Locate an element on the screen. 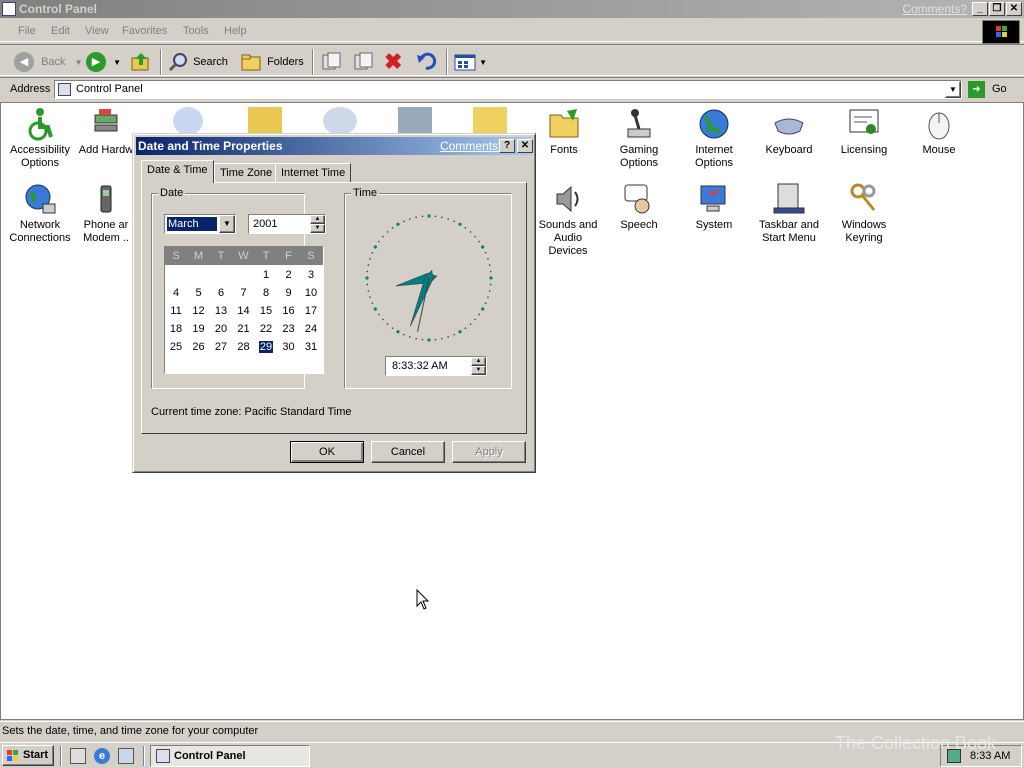 The image size is (1024, 768). calendar-day: 11 is located at coordinates (176, 311).